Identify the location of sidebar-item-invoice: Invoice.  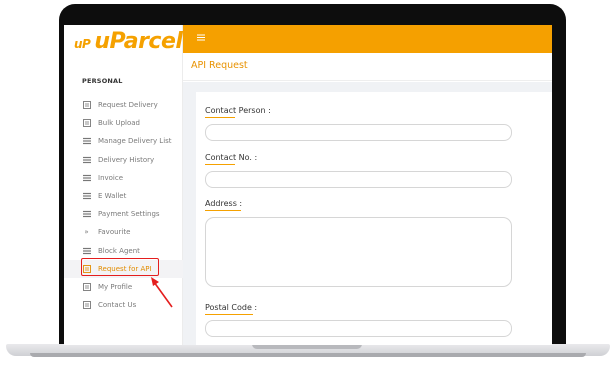
(123, 178).